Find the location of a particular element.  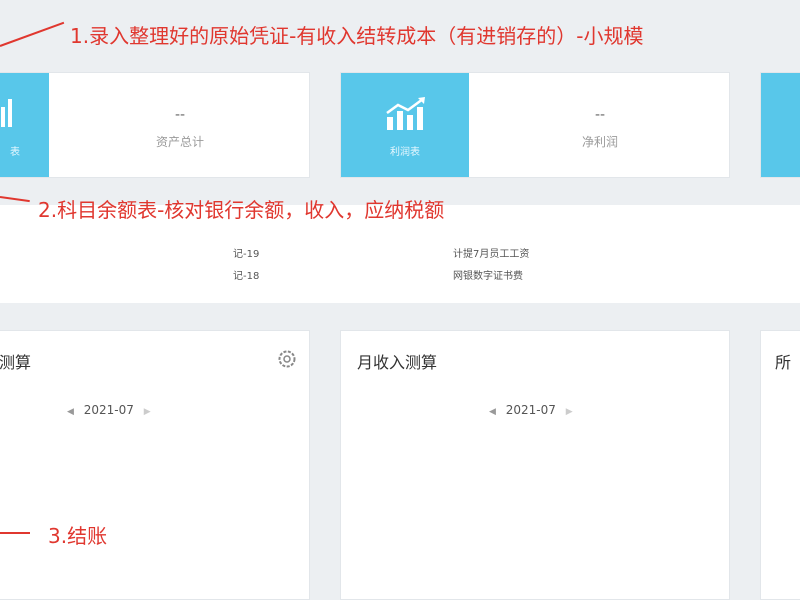

tile-label: 表 is located at coordinates (15, 152).